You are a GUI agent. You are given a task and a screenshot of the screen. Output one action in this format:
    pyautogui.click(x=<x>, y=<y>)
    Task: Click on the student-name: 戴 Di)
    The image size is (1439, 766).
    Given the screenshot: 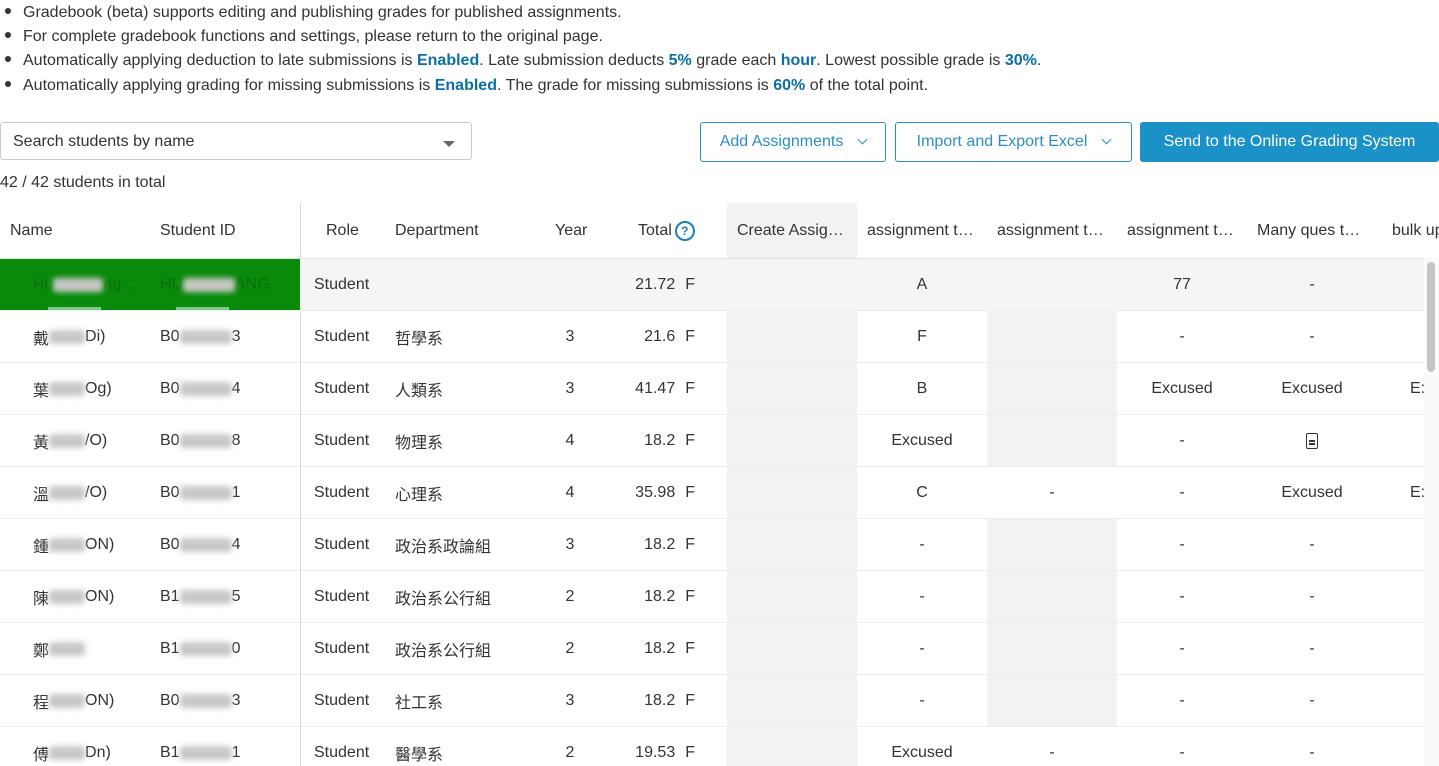 What is the action you would take?
    pyautogui.click(x=93, y=337)
    